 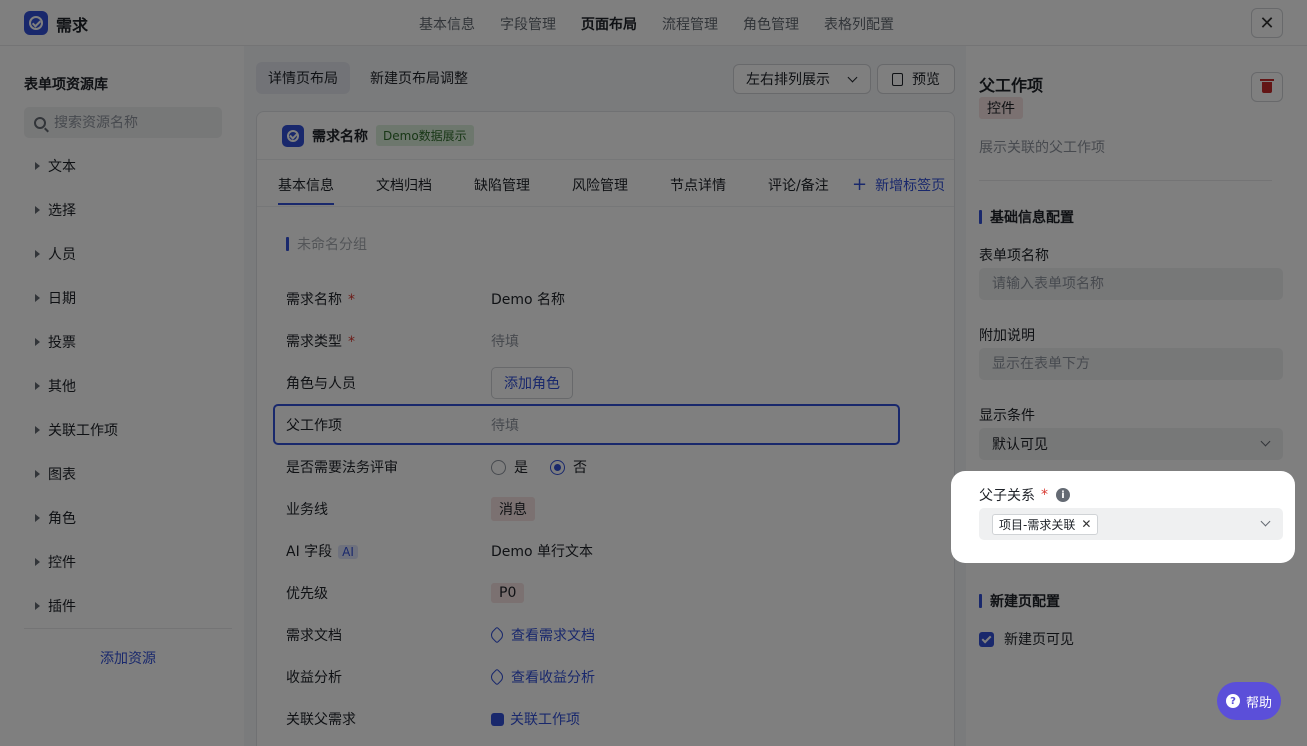 I want to click on ai-badge: AI, so click(x=348, y=552).